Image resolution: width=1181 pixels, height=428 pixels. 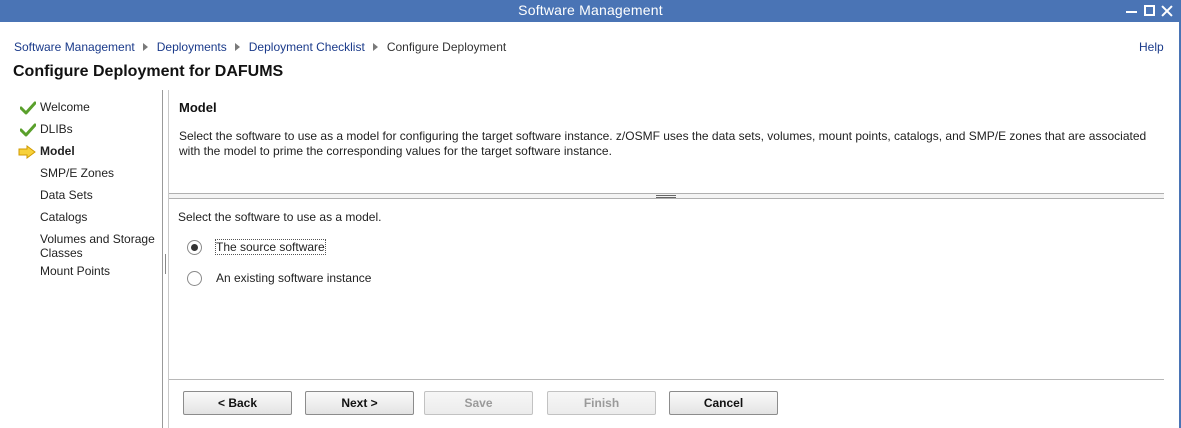 I want to click on footer-divider, so click(x=666, y=379).